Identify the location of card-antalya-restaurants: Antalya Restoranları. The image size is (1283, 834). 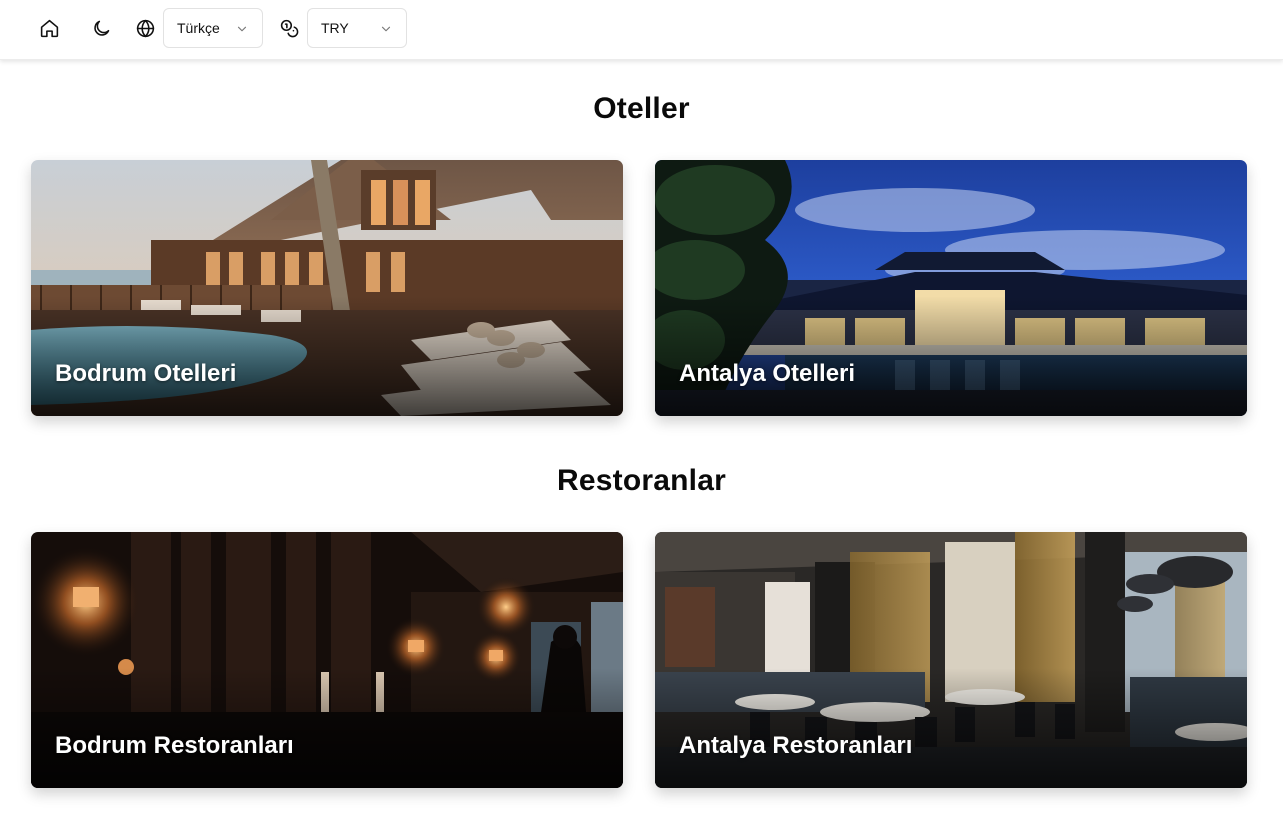
(951, 660).